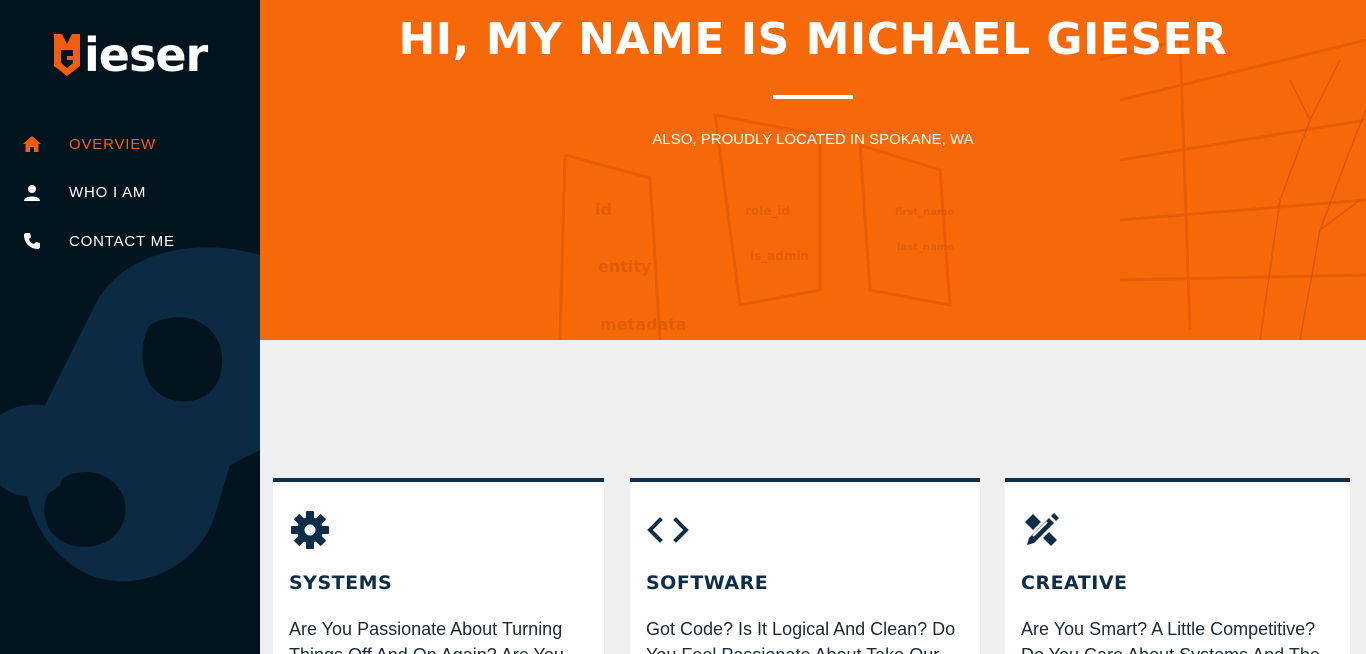 This screenshot has width=1366, height=654. Describe the element at coordinates (767, 211) in the screenshot. I see `hero-bg-word: role_id` at that location.